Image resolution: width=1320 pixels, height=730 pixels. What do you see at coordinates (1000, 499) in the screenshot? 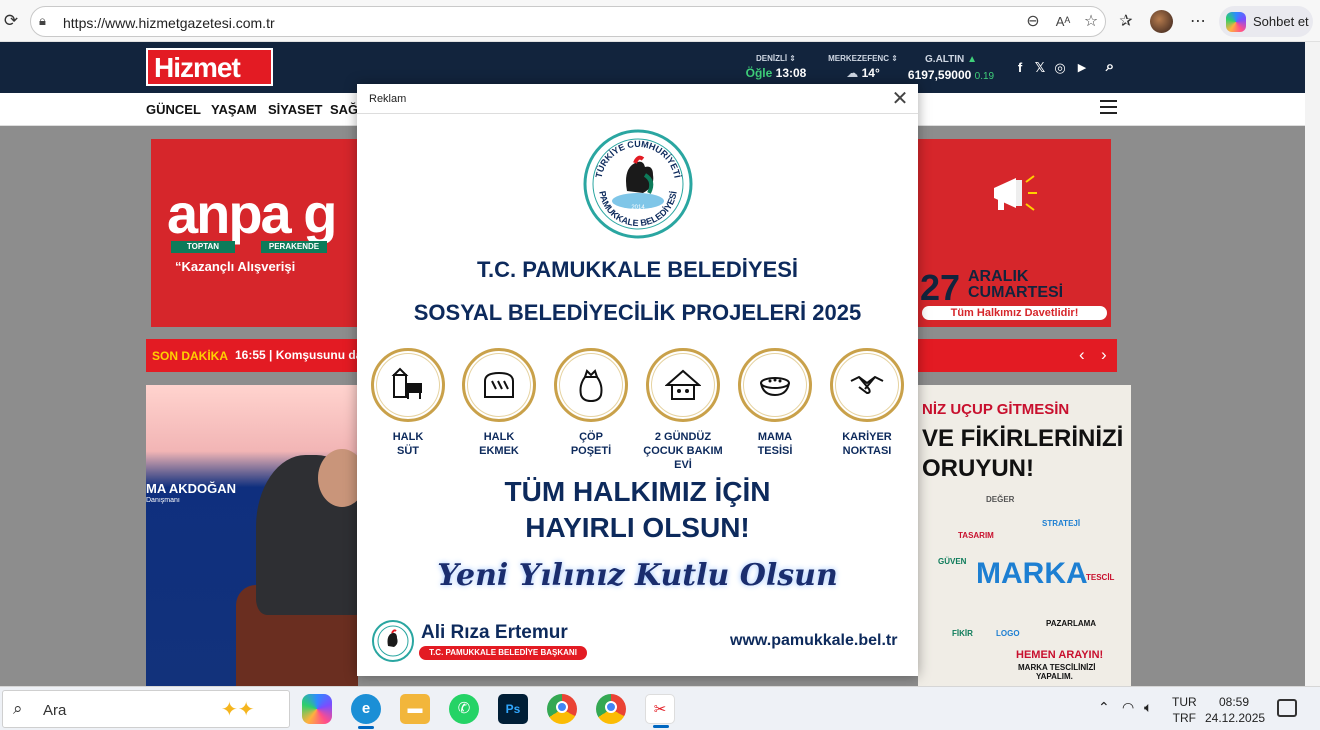
I see `keyword: DEĞER` at bounding box center [1000, 499].